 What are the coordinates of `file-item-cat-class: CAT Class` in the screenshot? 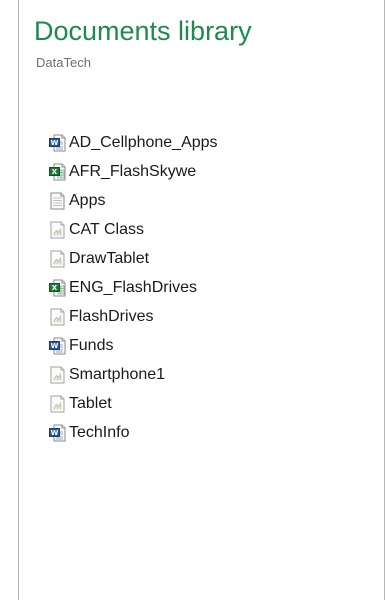 It's located at (133, 229).